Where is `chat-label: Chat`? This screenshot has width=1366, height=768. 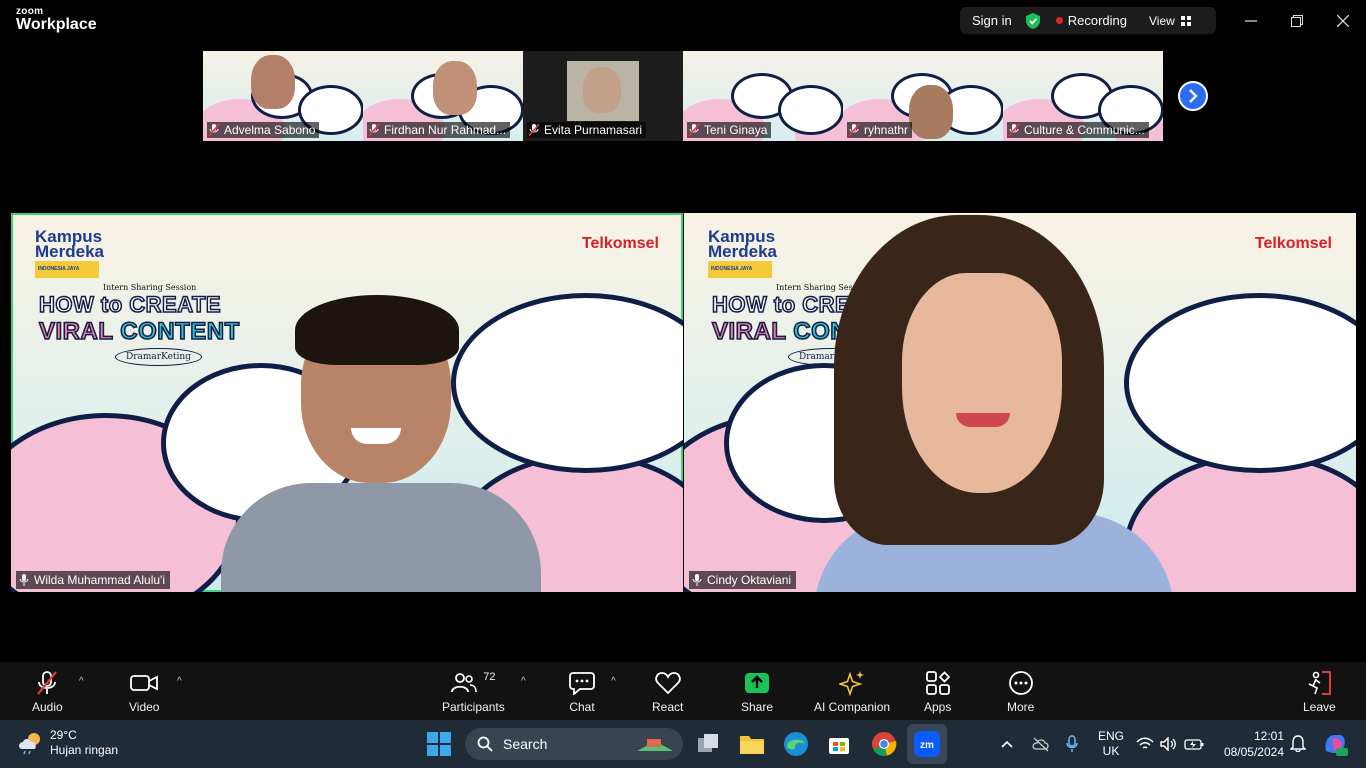
chat-label: Chat is located at coordinates (582, 707).